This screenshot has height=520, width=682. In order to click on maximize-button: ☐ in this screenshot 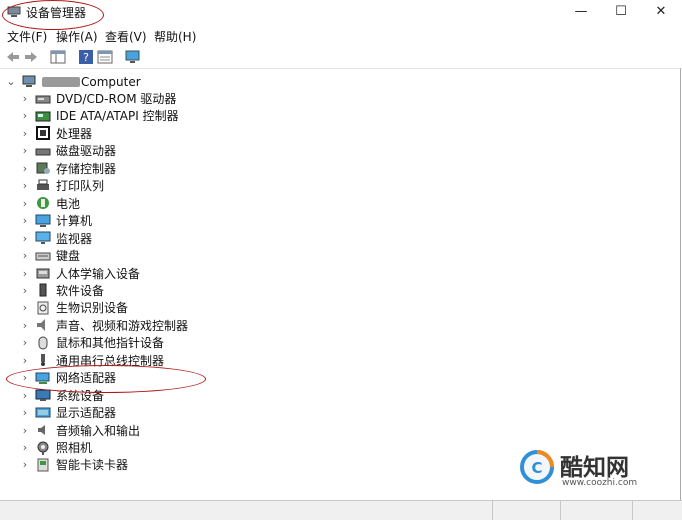, I will do `click(621, 12)`.